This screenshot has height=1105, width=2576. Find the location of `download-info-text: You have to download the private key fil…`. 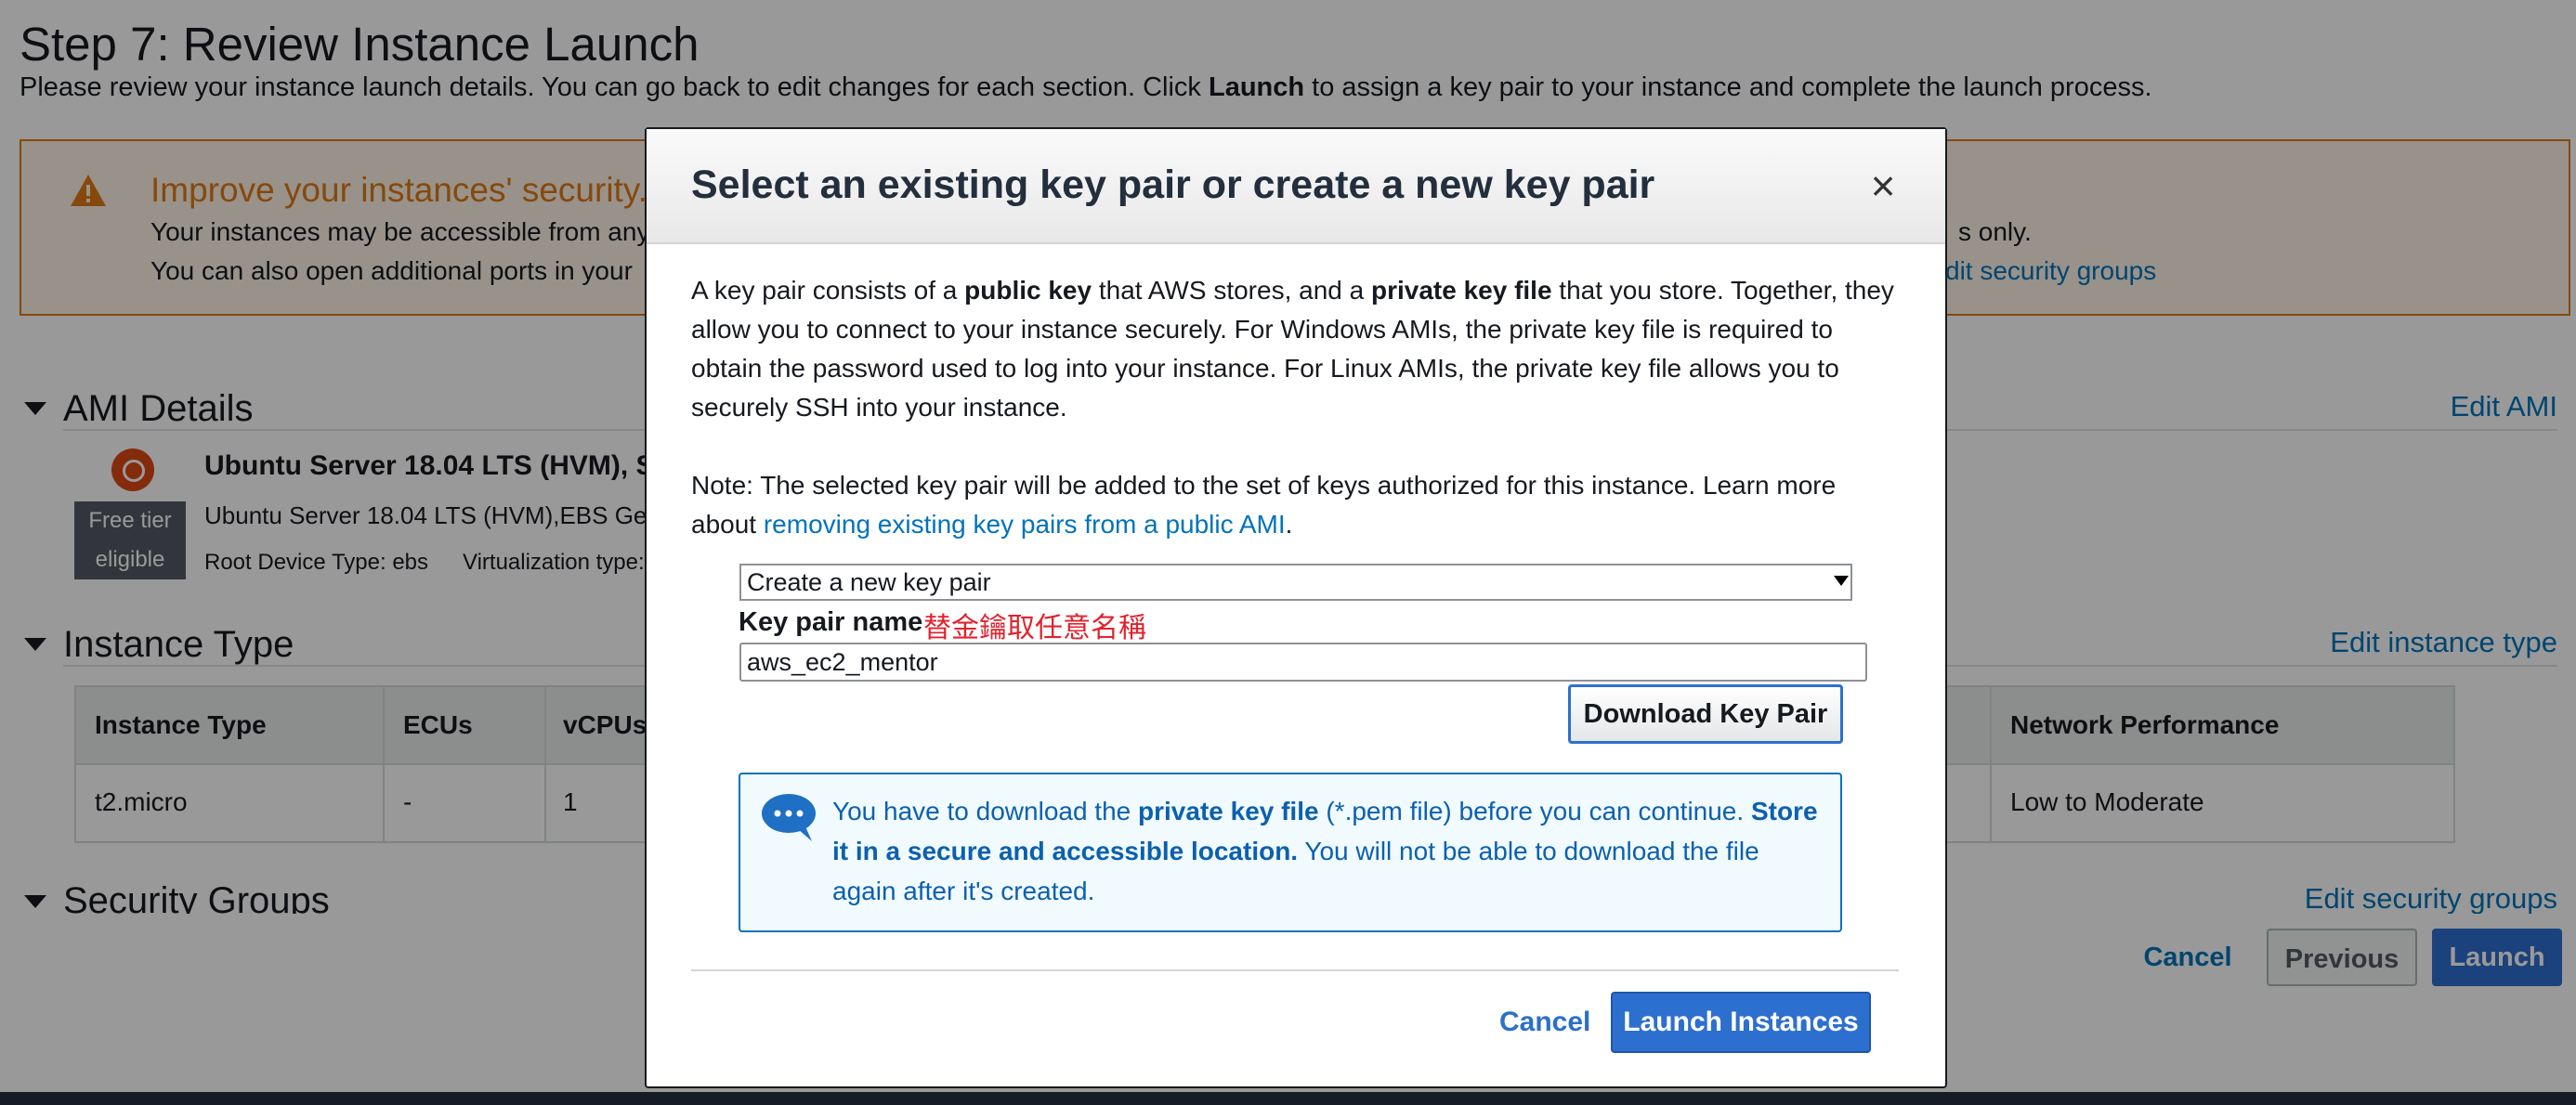

download-info-text: You have to download the private key fil… is located at coordinates (1325, 851).